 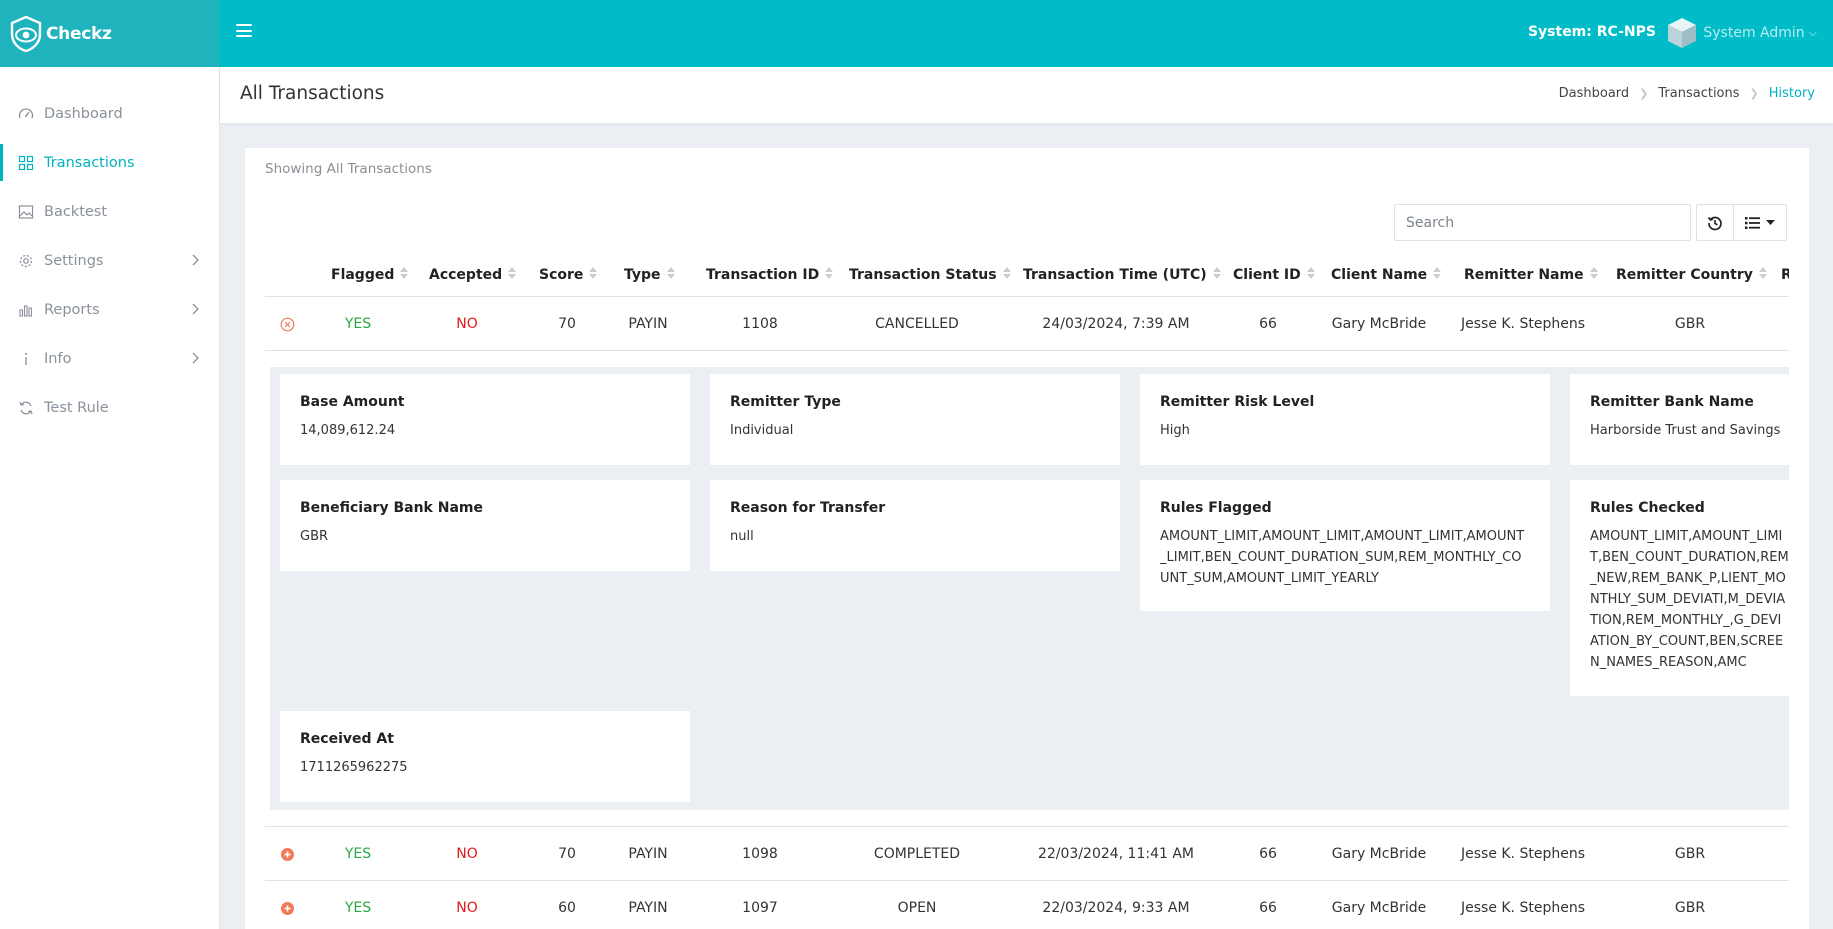 I want to click on column-header-transaction-id: Transaction ID, so click(x=770, y=275).